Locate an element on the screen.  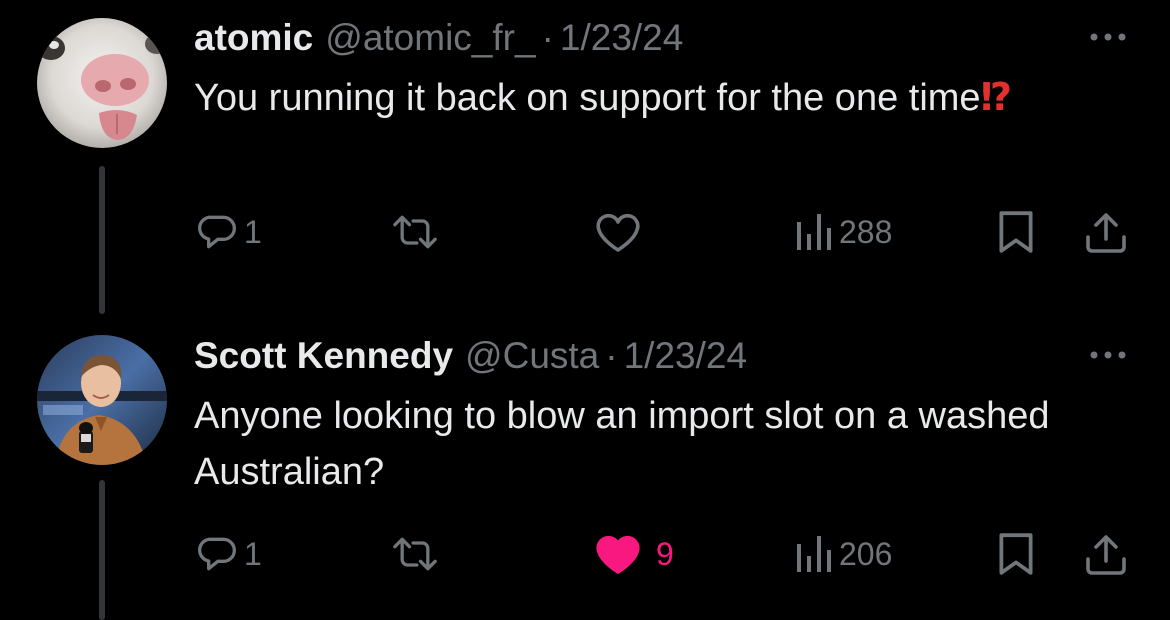
views-button: 206 is located at coordinates (842, 554).